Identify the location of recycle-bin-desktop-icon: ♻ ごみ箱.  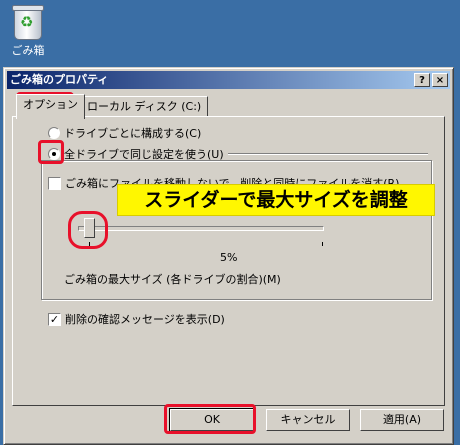
(28, 31).